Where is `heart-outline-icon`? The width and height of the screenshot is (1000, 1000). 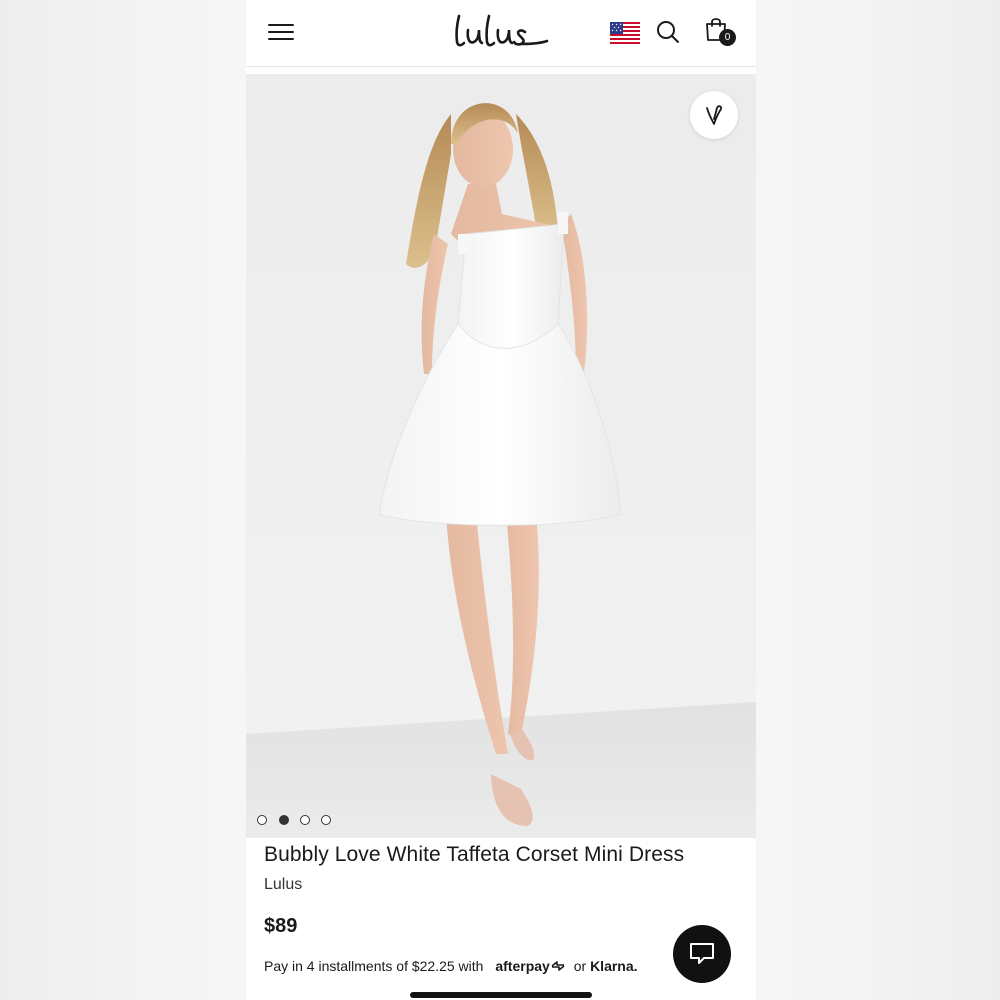 heart-outline-icon is located at coordinates (714, 115).